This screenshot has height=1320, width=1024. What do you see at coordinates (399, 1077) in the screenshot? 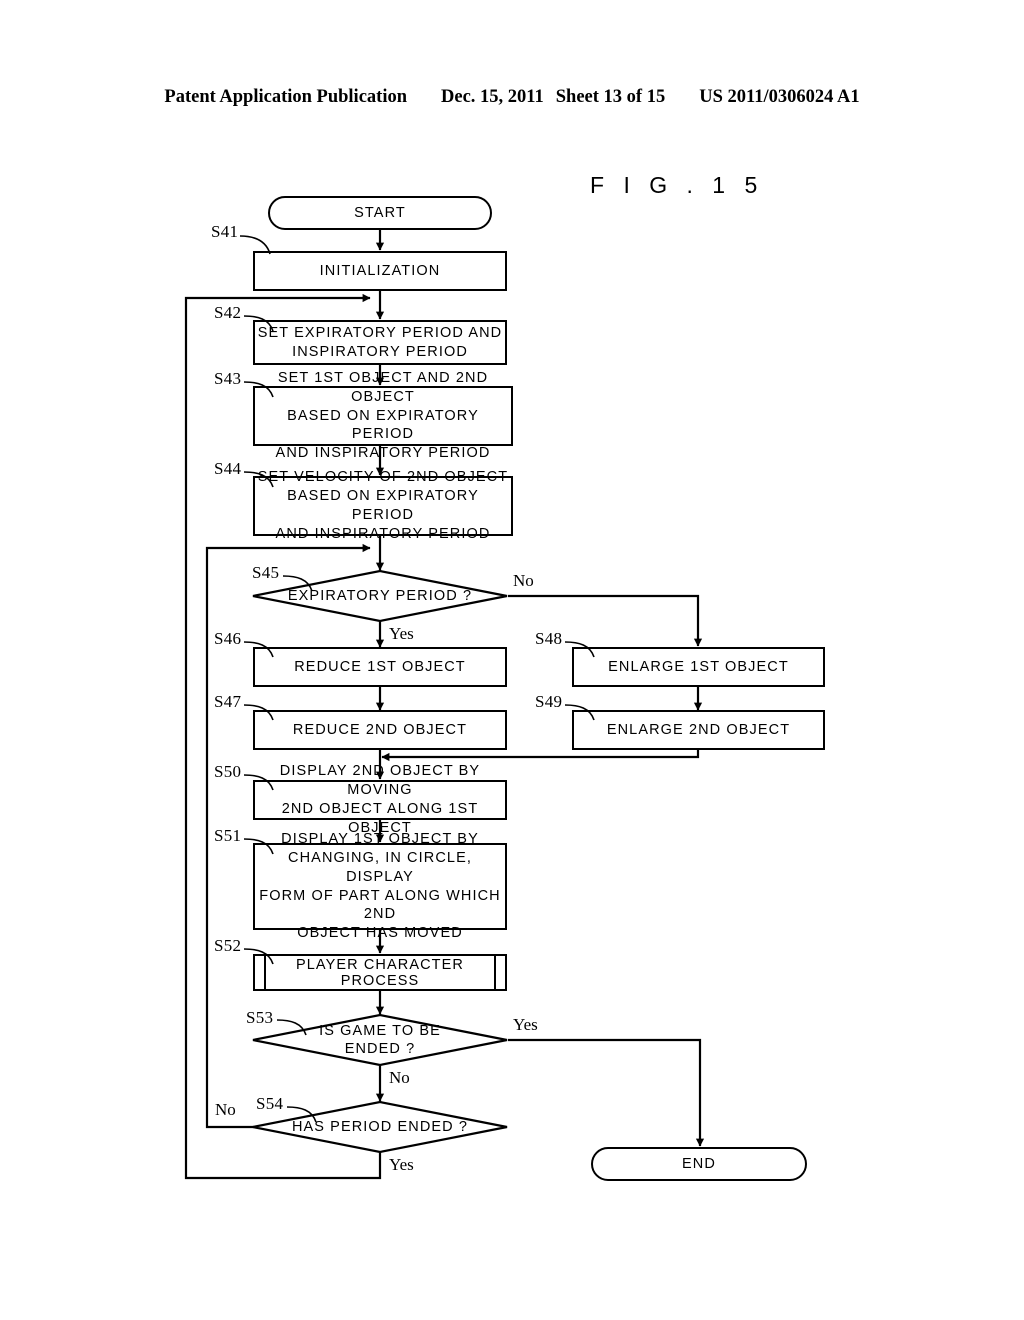
I see `branch-label-s53-no: No` at bounding box center [399, 1077].